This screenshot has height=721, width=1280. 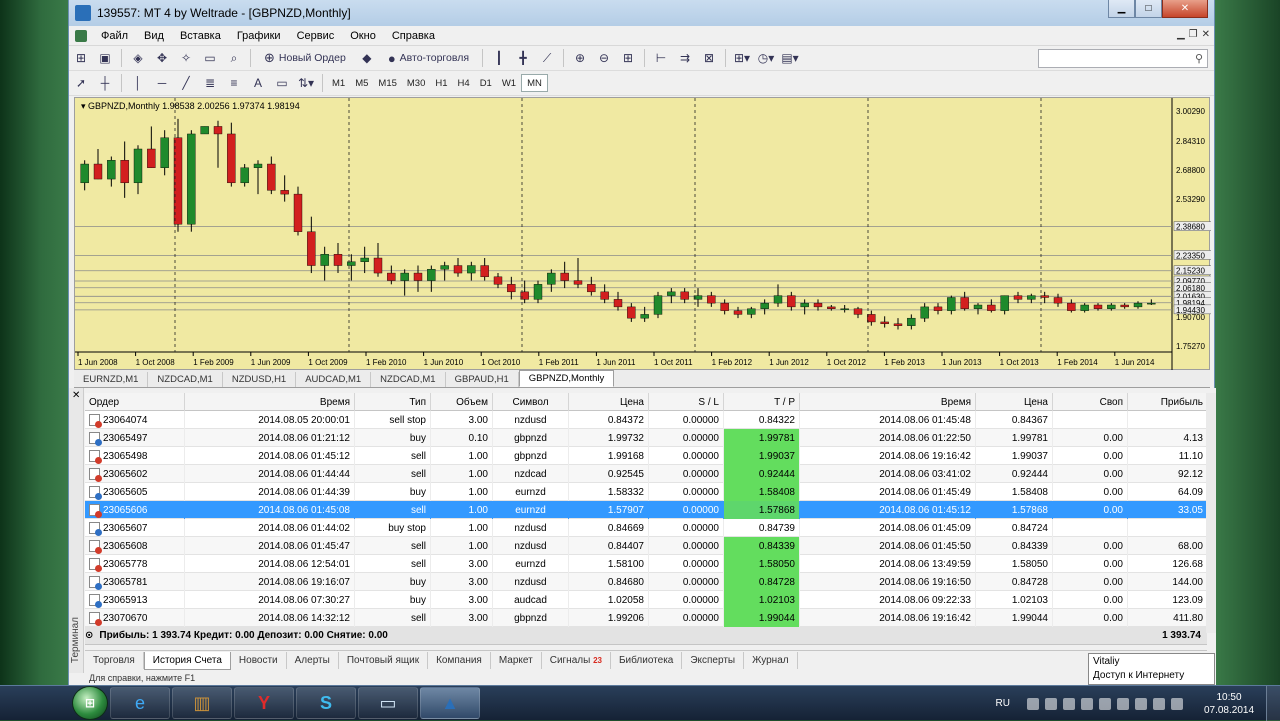 What do you see at coordinates (210, 58) in the screenshot?
I see `terminal-icon: ▭` at bounding box center [210, 58].